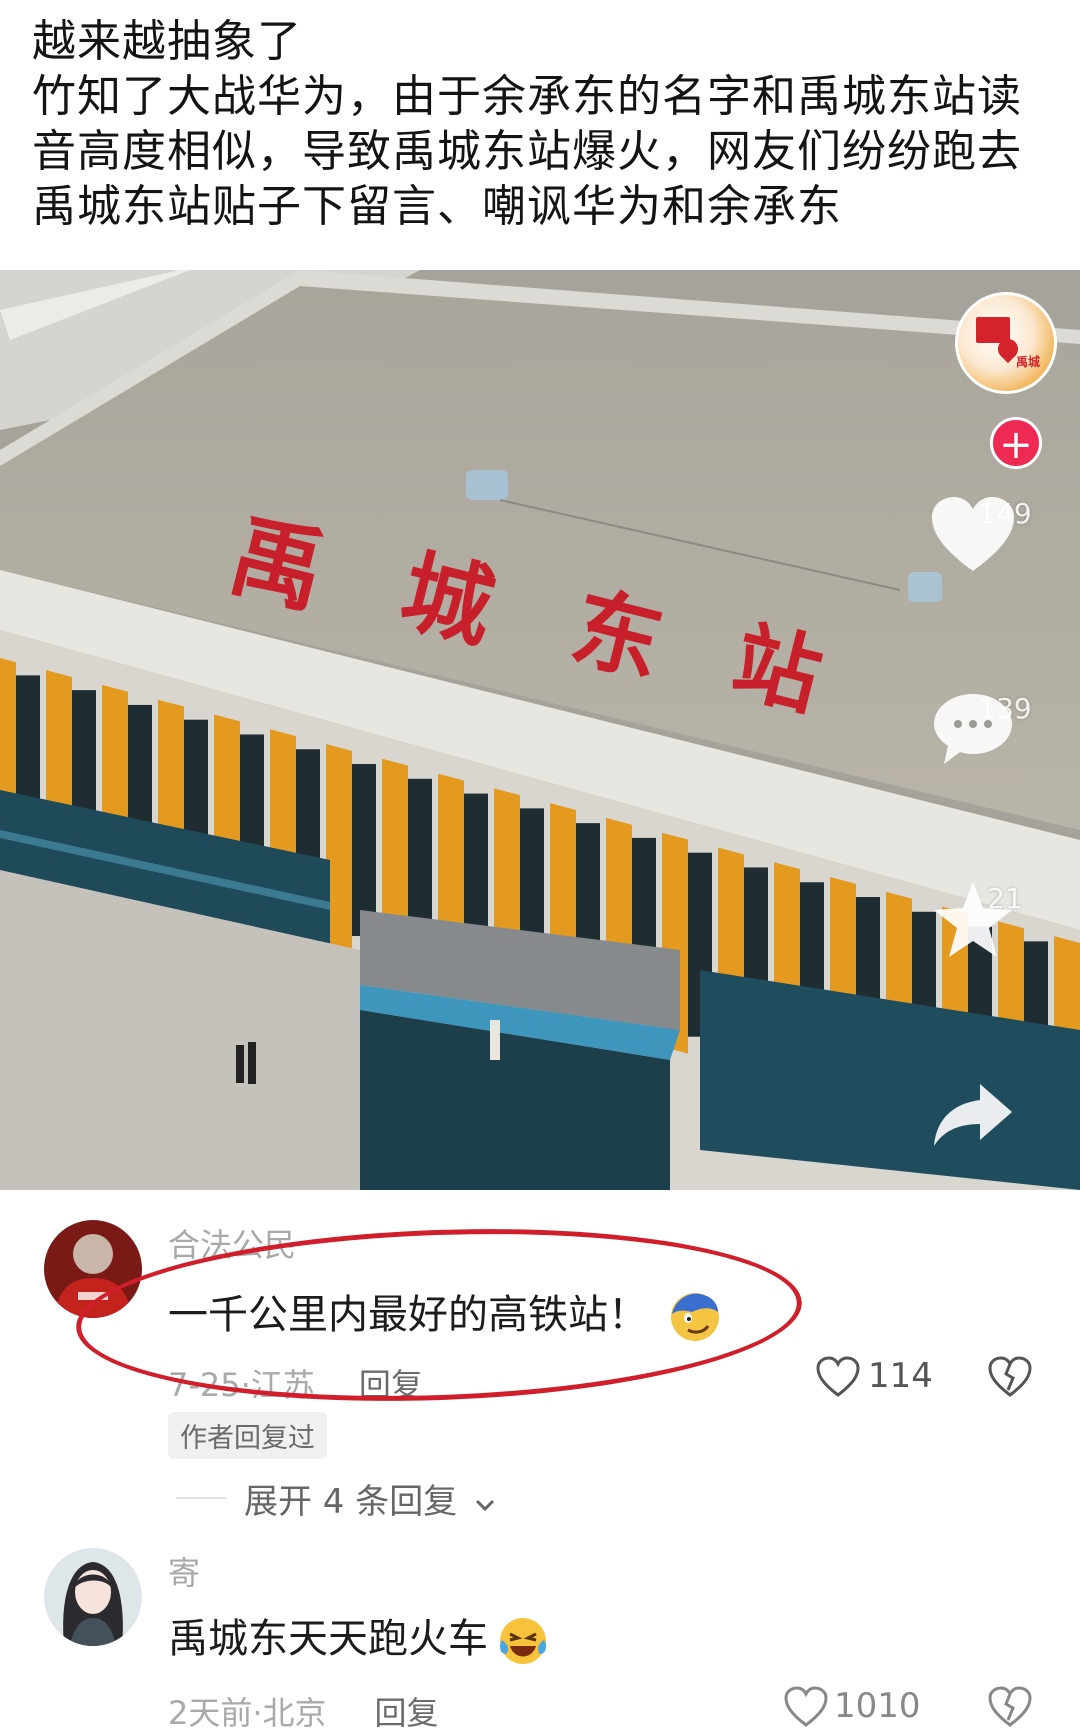  Describe the element at coordinates (201, 1498) in the screenshot. I see `divider` at that location.